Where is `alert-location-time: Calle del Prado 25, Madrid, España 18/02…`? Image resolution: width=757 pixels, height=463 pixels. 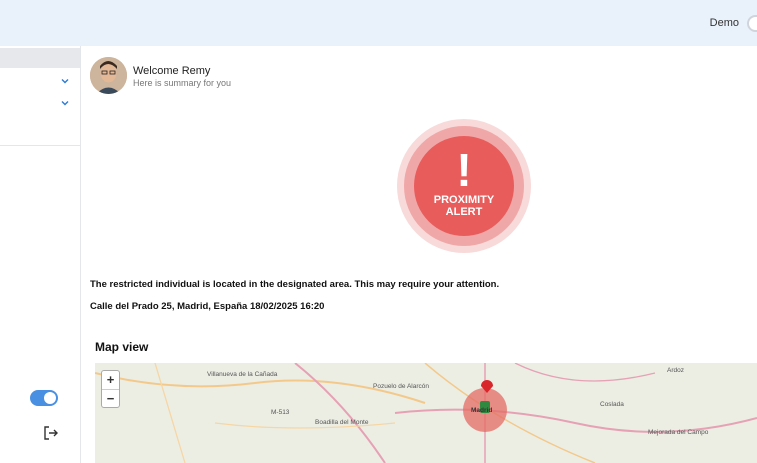
alert-location-time: Calle del Prado 25, Madrid, España 18/02… is located at coordinates (207, 306).